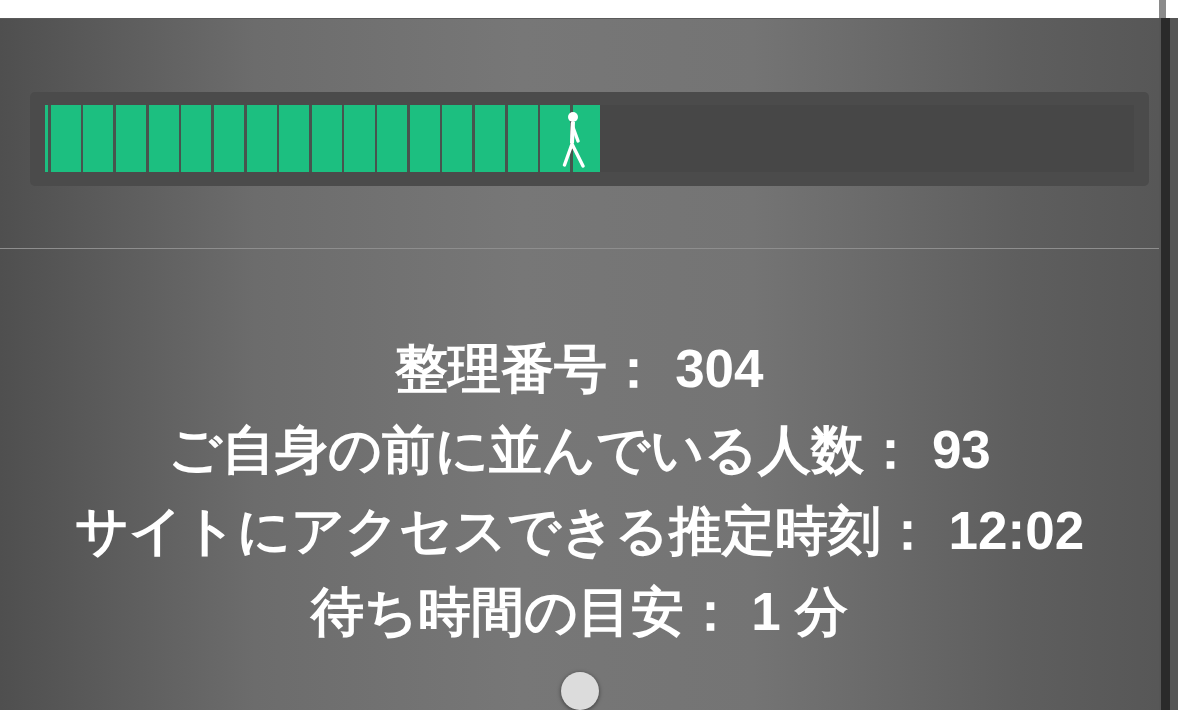  I want to click on loading-dot-icon, so click(579, 691).